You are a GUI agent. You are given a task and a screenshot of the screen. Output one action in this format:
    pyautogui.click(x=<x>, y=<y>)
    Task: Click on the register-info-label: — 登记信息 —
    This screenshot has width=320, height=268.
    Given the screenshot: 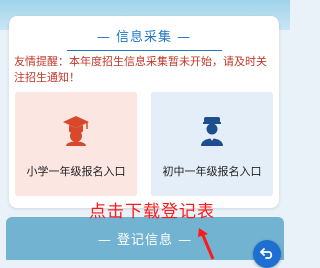 What is the action you would take?
    pyautogui.click(x=145, y=240)
    